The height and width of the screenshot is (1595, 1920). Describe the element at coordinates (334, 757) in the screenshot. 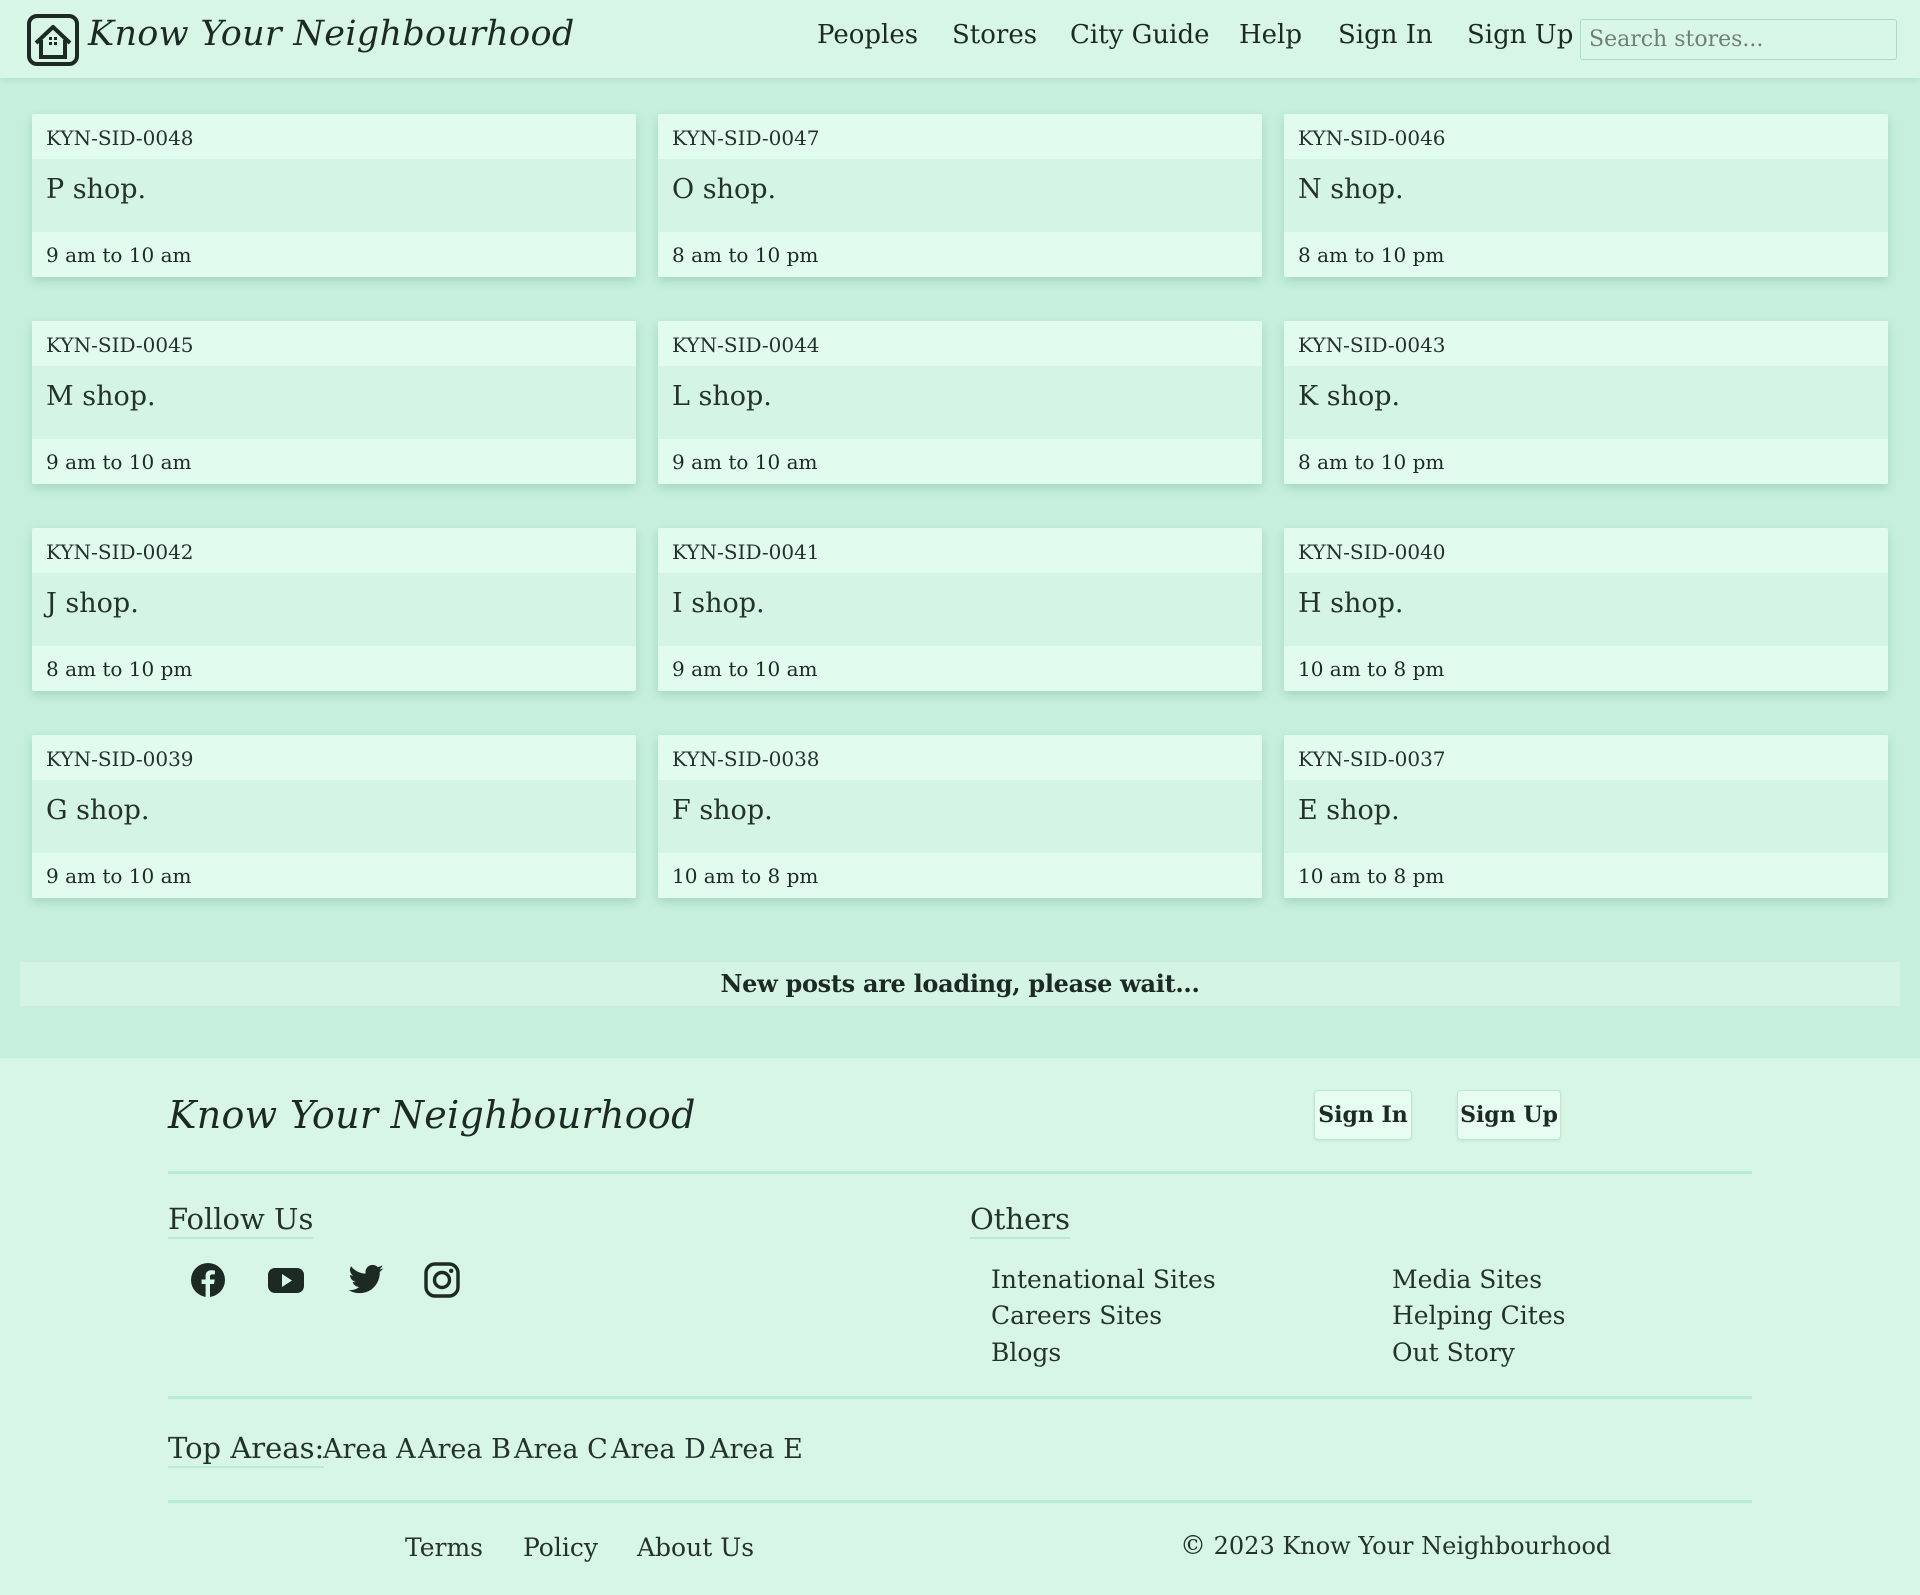

I see `store-id: KYN-SID-0039` at that location.